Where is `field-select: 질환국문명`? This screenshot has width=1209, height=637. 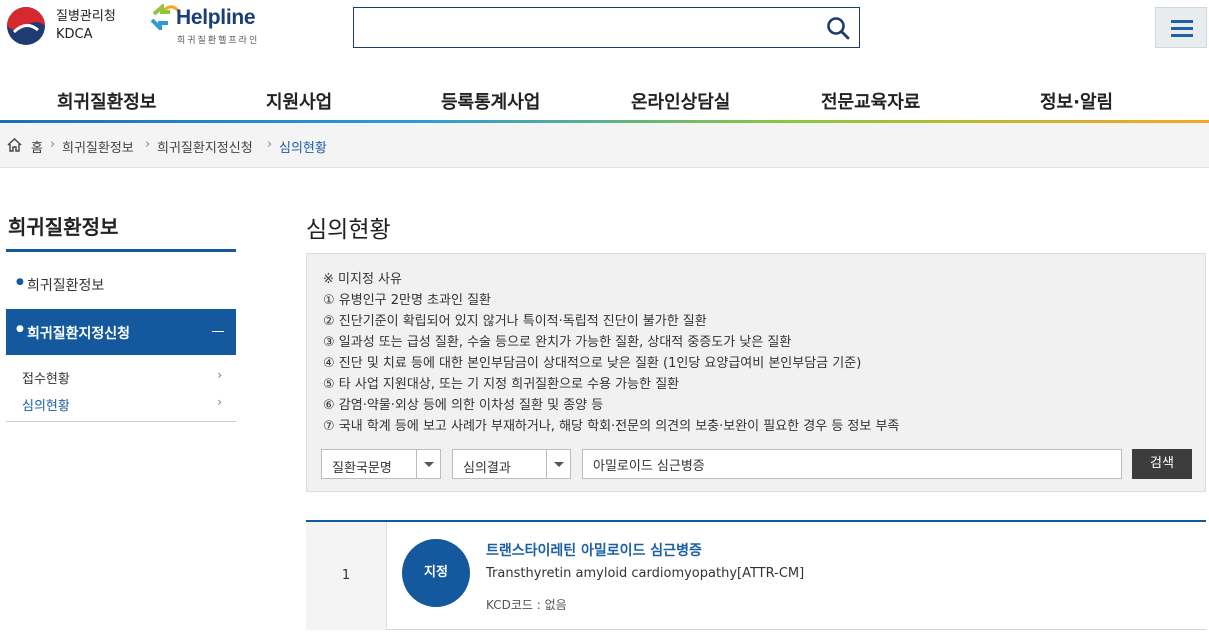
field-select: 질환국문명 is located at coordinates (381, 464).